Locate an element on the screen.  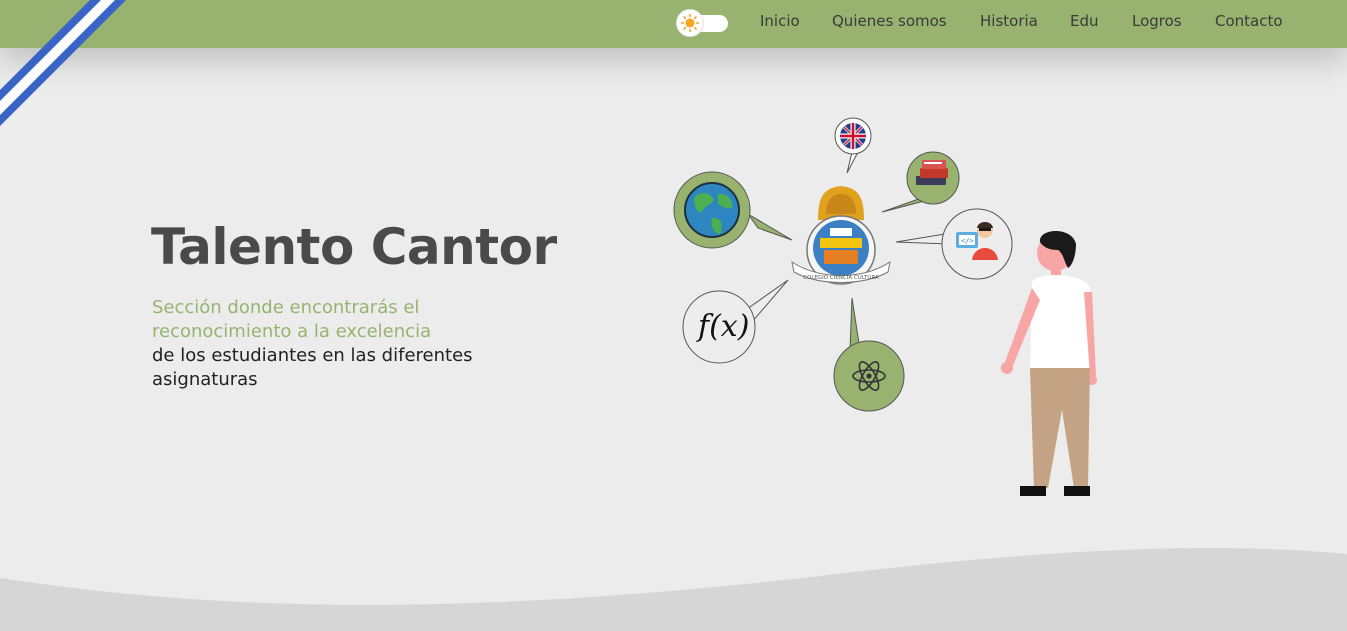
programmer-icon: </> is located at coordinates (977, 244).